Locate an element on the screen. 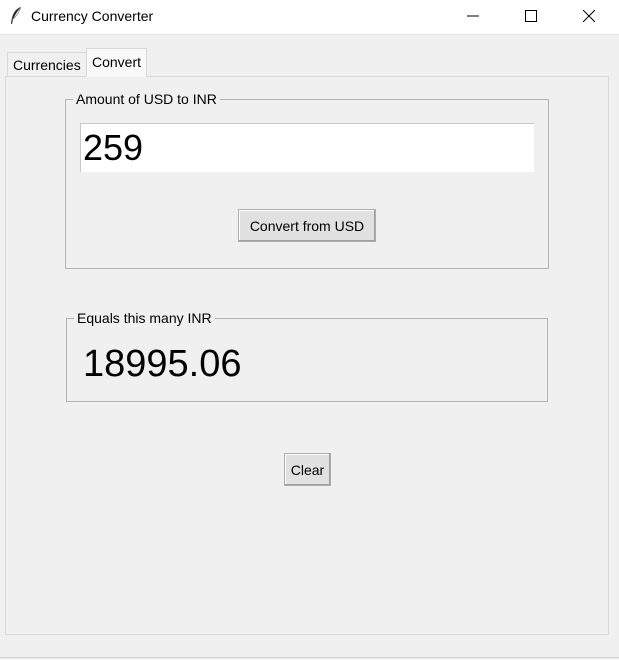  minimize-icon is located at coordinates (473, 16).